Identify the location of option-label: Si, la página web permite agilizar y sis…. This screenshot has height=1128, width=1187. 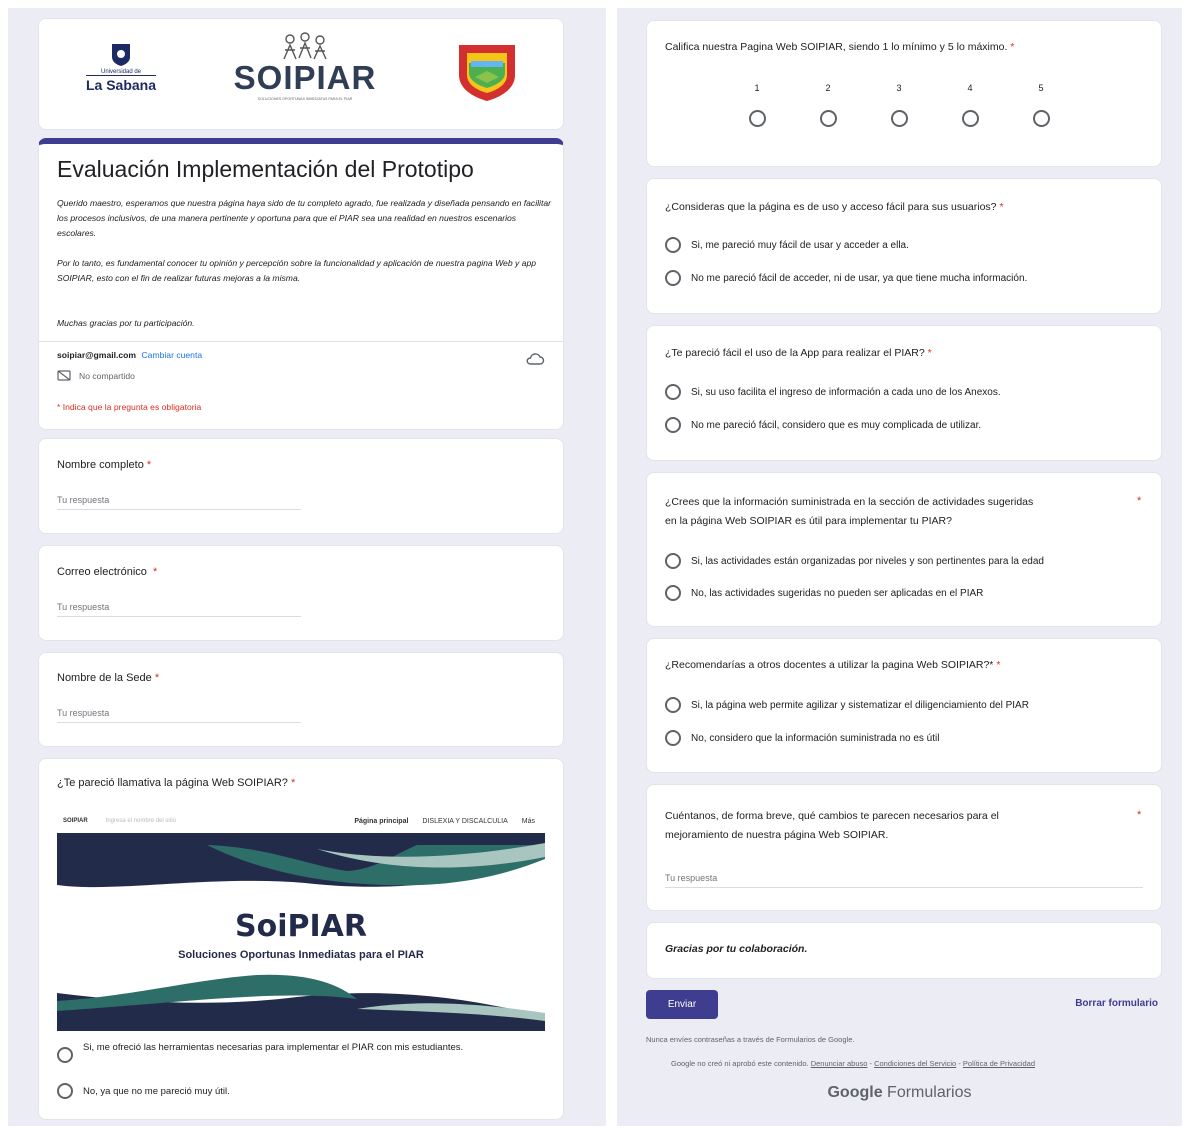
(860, 705).